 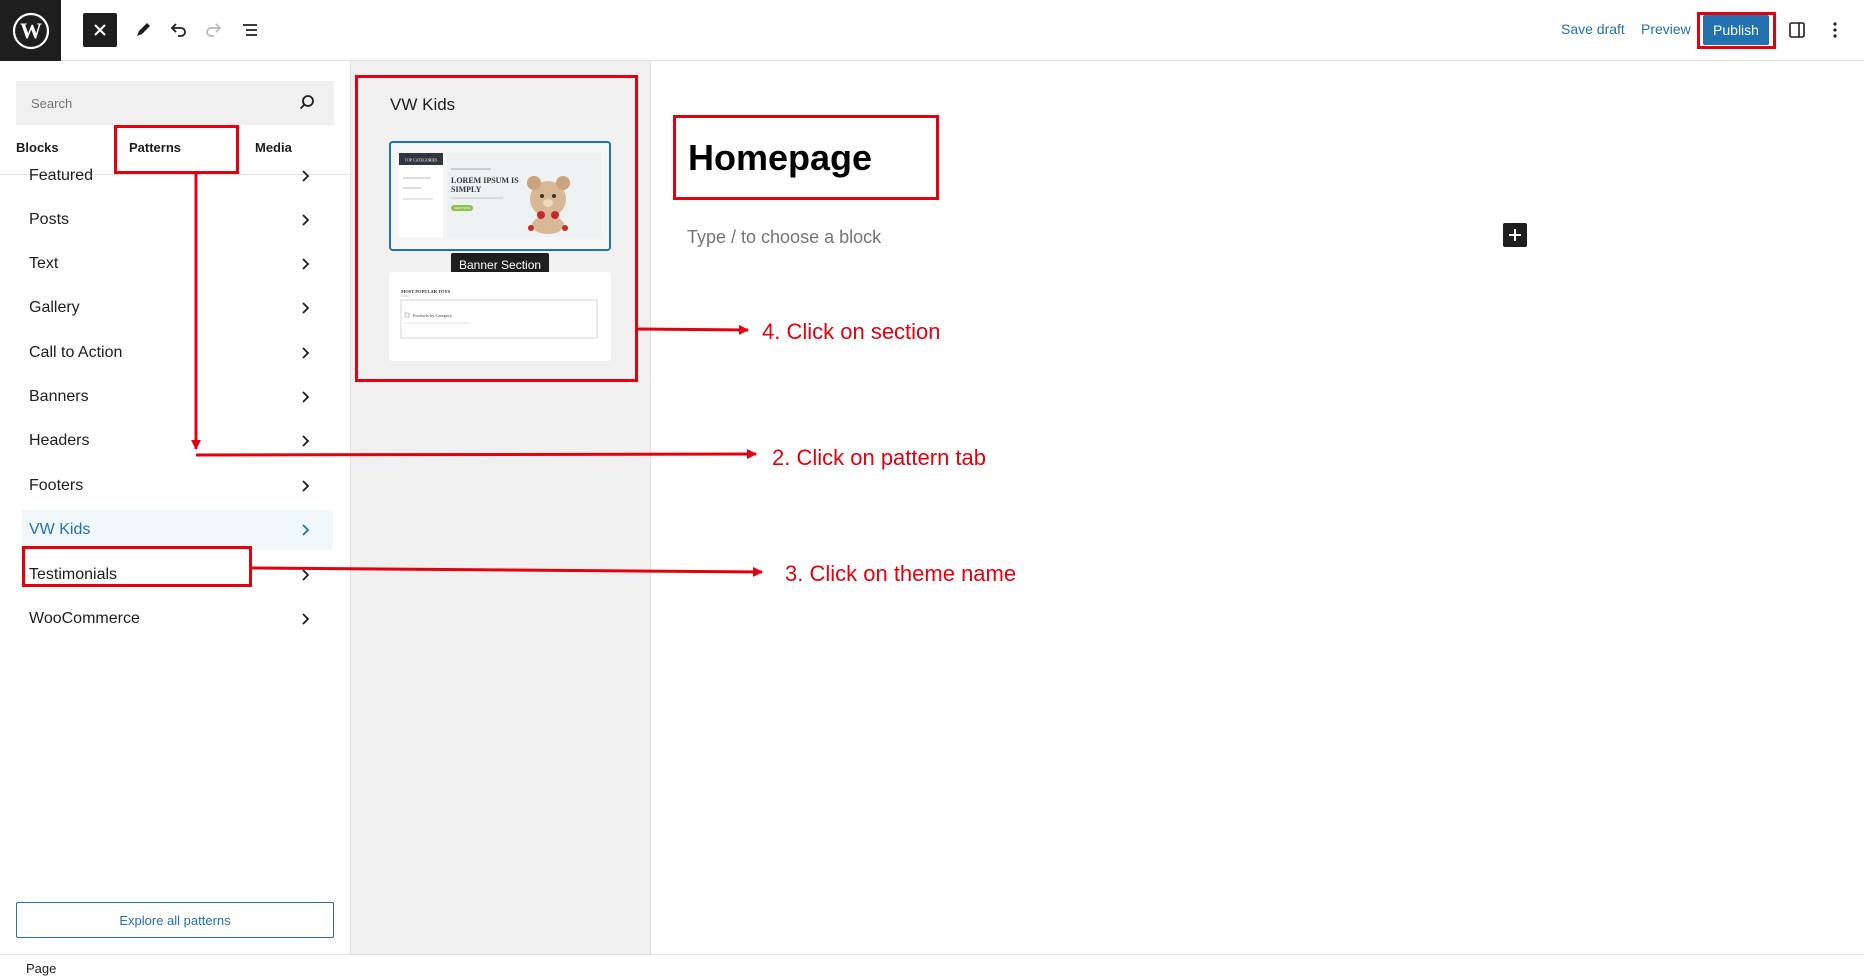 I want to click on pattern-category-label: Footers, so click(x=56, y=485).